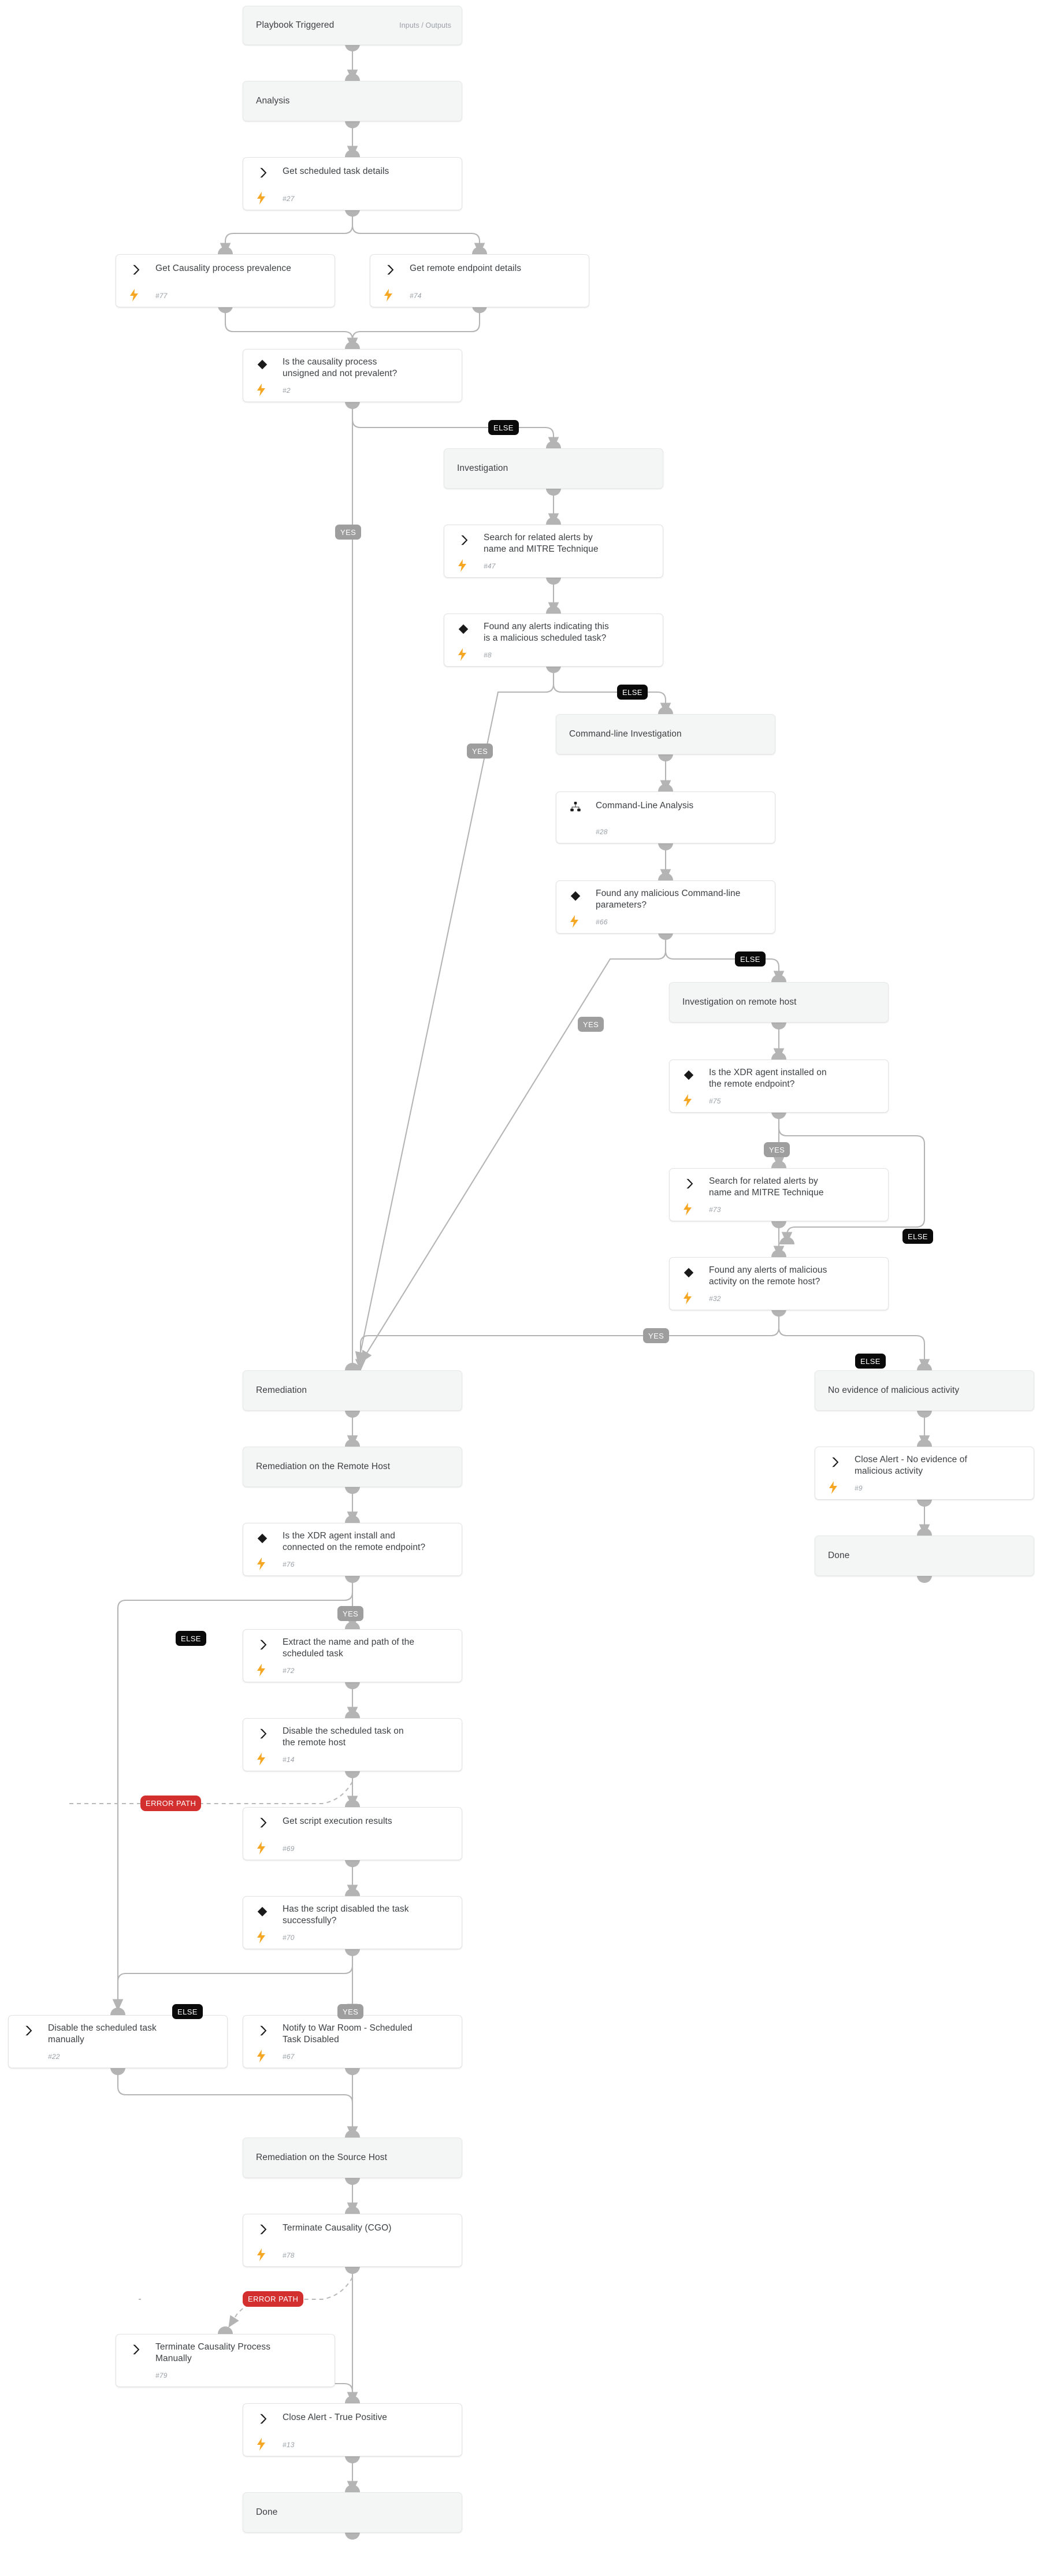 This screenshot has width=1040, height=2576. I want to click on node-done-right: Done, so click(924, 1556).